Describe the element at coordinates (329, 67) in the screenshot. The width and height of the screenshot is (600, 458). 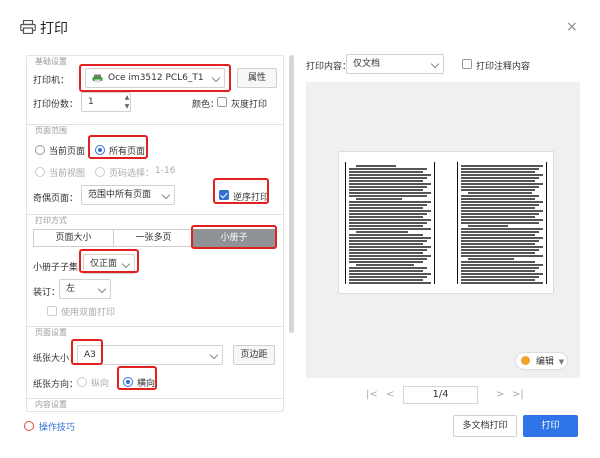
I see `print-content-label: 打印内容：` at that location.